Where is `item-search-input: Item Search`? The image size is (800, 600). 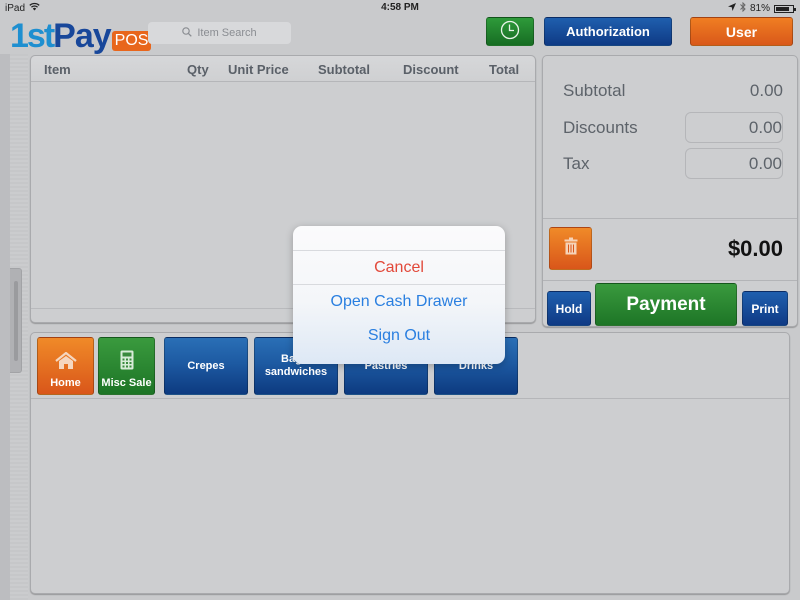 item-search-input: Item Search is located at coordinates (219, 33).